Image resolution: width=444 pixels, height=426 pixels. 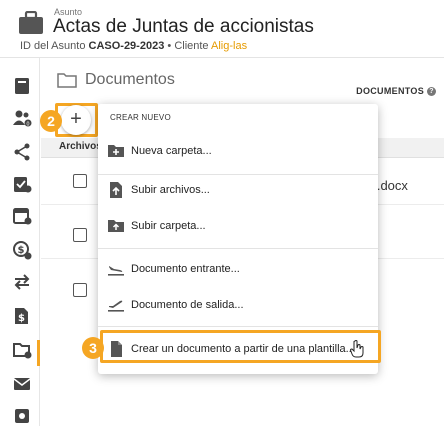 What do you see at coordinates (116, 190) in the screenshot?
I see `file-upload-icon` at bounding box center [116, 190].